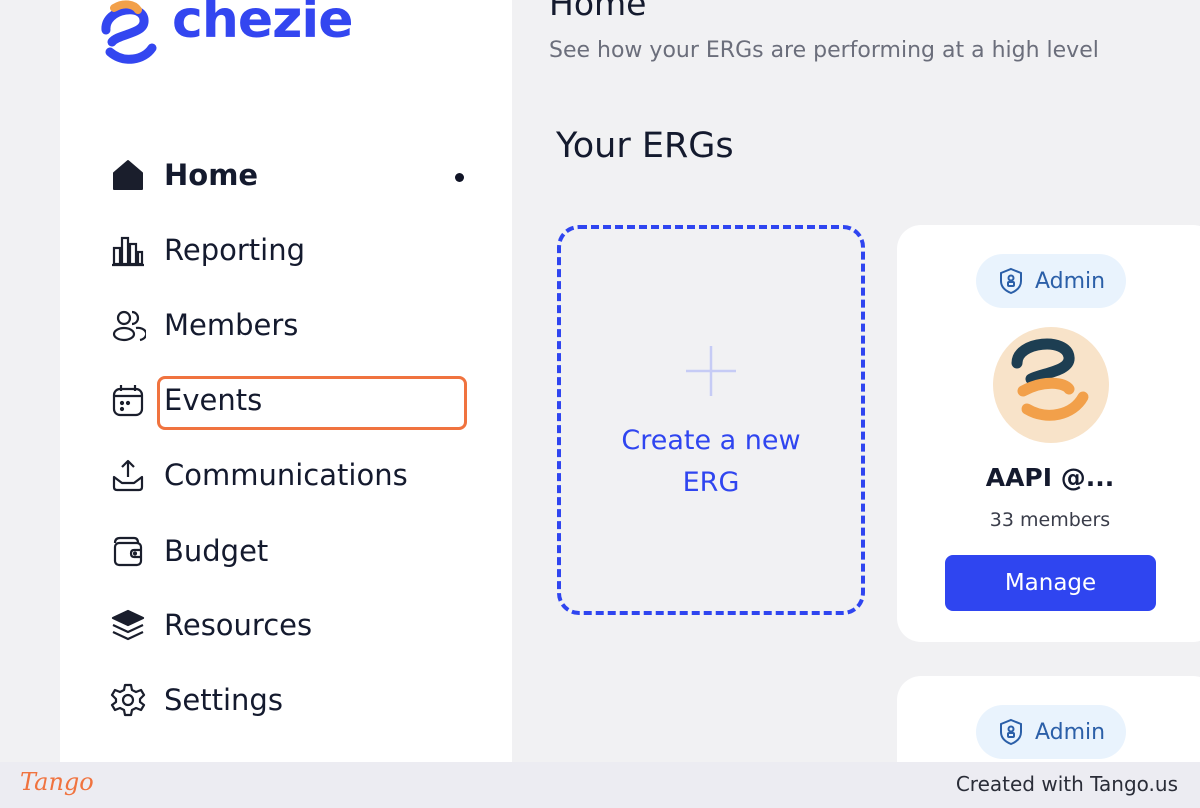 This screenshot has width=1200, height=808. I want to click on sidebar-item-label: Members, so click(231, 325).